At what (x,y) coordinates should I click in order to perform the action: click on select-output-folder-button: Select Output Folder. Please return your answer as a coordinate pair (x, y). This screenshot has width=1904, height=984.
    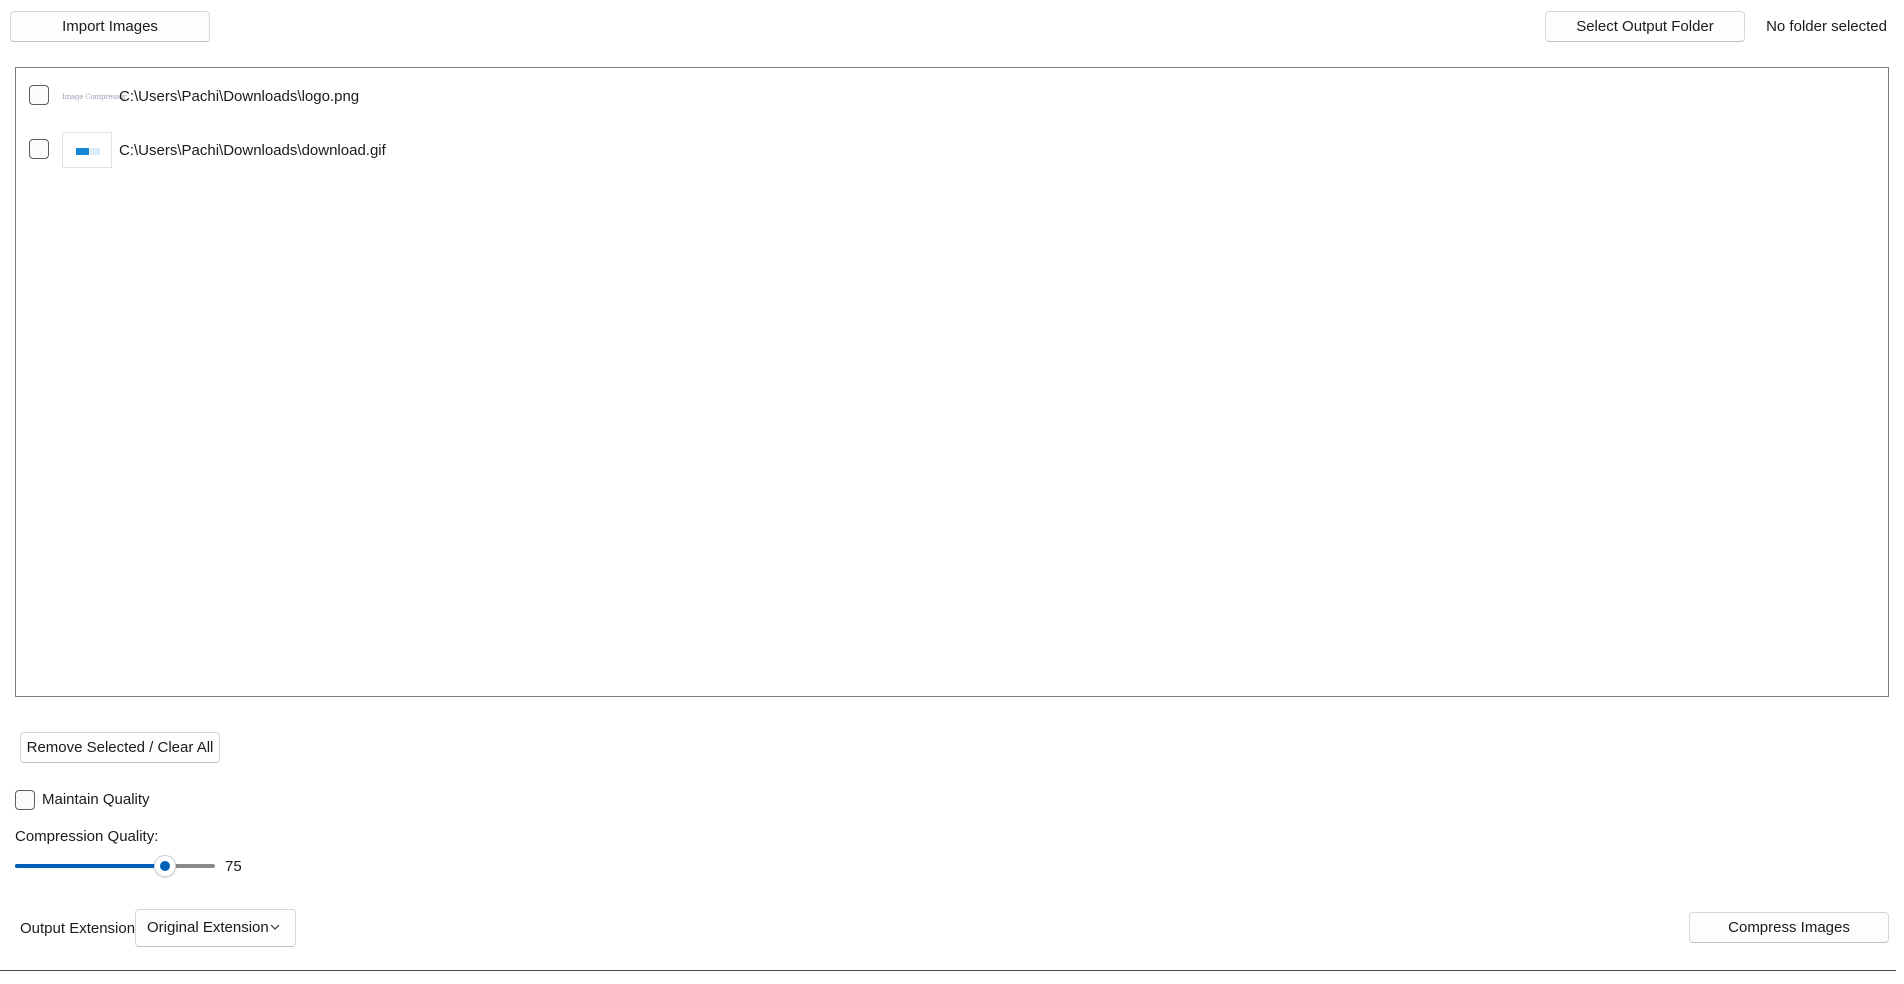
    Looking at the image, I should click on (1645, 26).